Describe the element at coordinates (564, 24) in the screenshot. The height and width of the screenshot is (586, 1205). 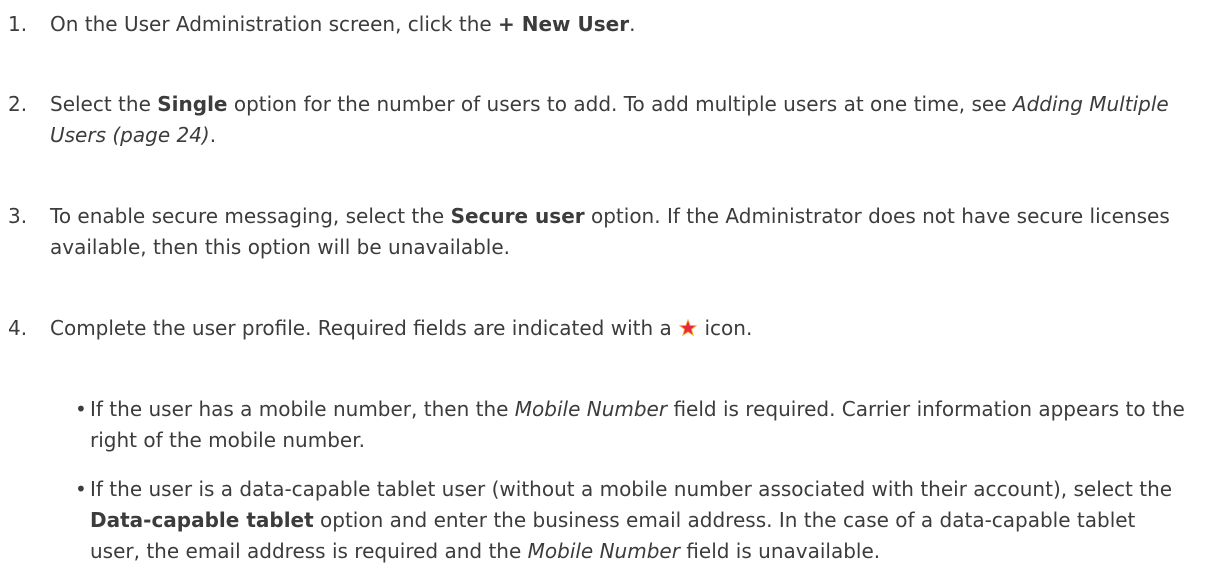
I see `new-user-label: + New User` at that location.